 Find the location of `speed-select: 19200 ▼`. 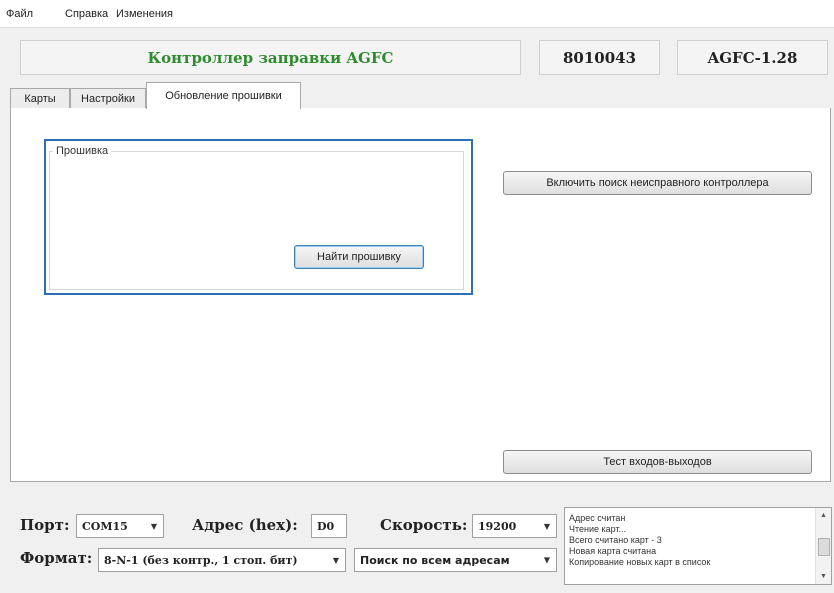

speed-select: 19200 ▼ is located at coordinates (514, 526).